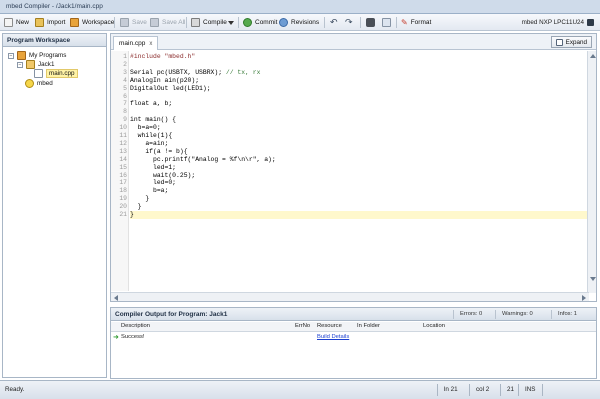  Describe the element at coordinates (123, 207) in the screenshot. I see `line-number: 20` at that location.